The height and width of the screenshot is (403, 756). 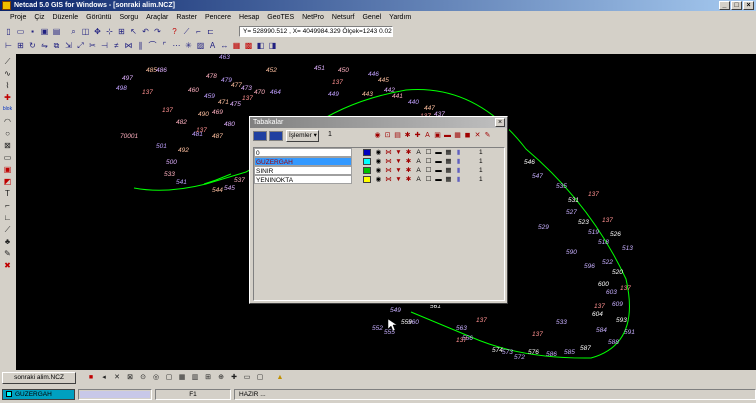 What do you see at coordinates (98, 18) in the screenshot?
I see `menu-goruntu: Görüntü` at bounding box center [98, 18].